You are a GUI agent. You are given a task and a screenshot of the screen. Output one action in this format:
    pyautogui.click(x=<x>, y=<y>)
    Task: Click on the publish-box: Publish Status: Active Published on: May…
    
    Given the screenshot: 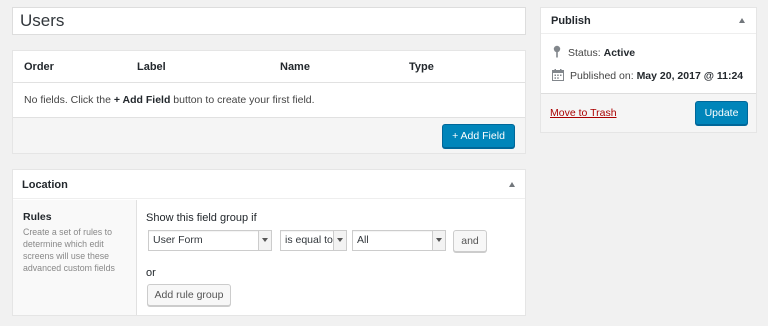 What is the action you would take?
    pyautogui.click(x=648, y=70)
    